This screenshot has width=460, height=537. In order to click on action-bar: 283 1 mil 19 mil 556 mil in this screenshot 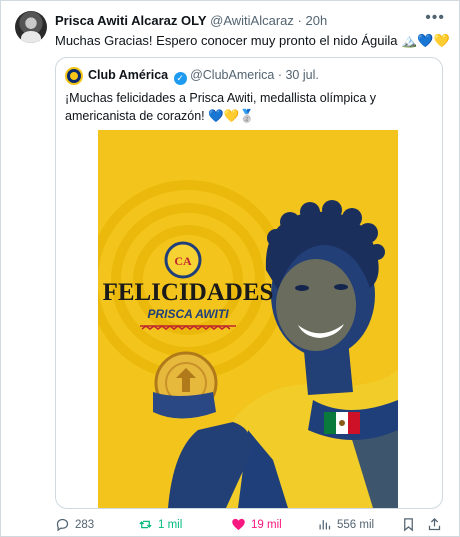, I will do `click(255, 526)`.